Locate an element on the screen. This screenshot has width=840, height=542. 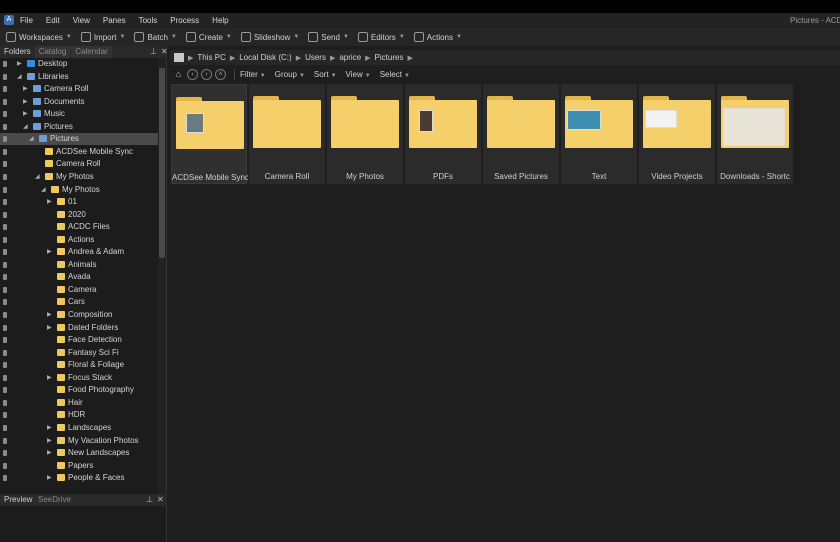
sort-menu: Sort ▼ is located at coordinates (325, 74).